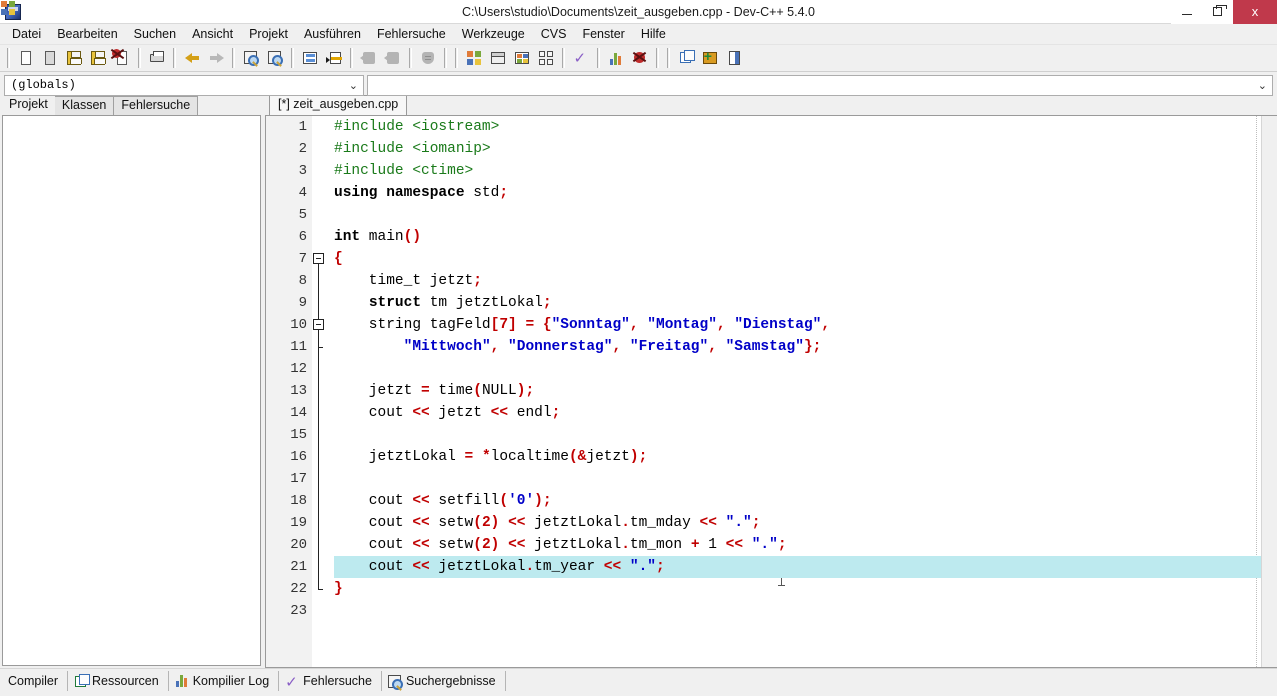 Image resolution: width=1277 pixels, height=696 pixels. I want to click on code-line: time_t jetzt;, so click(797, 281).